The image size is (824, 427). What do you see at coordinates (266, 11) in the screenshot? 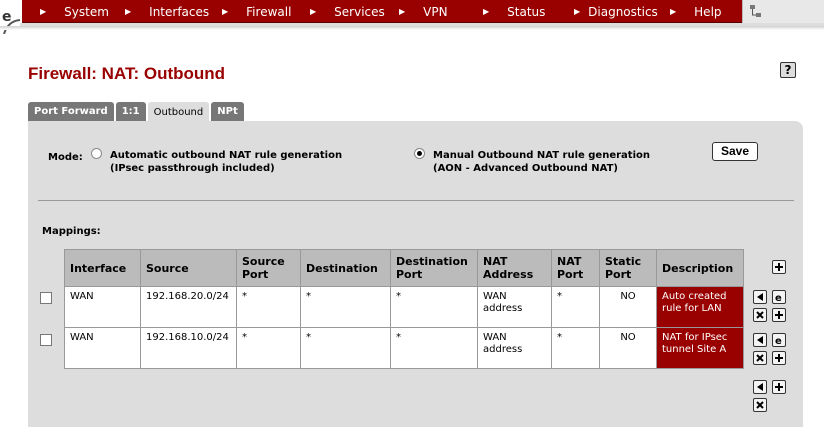
I see `nav-firewall: ▶ Firewall` at bounding box center [266, 11].